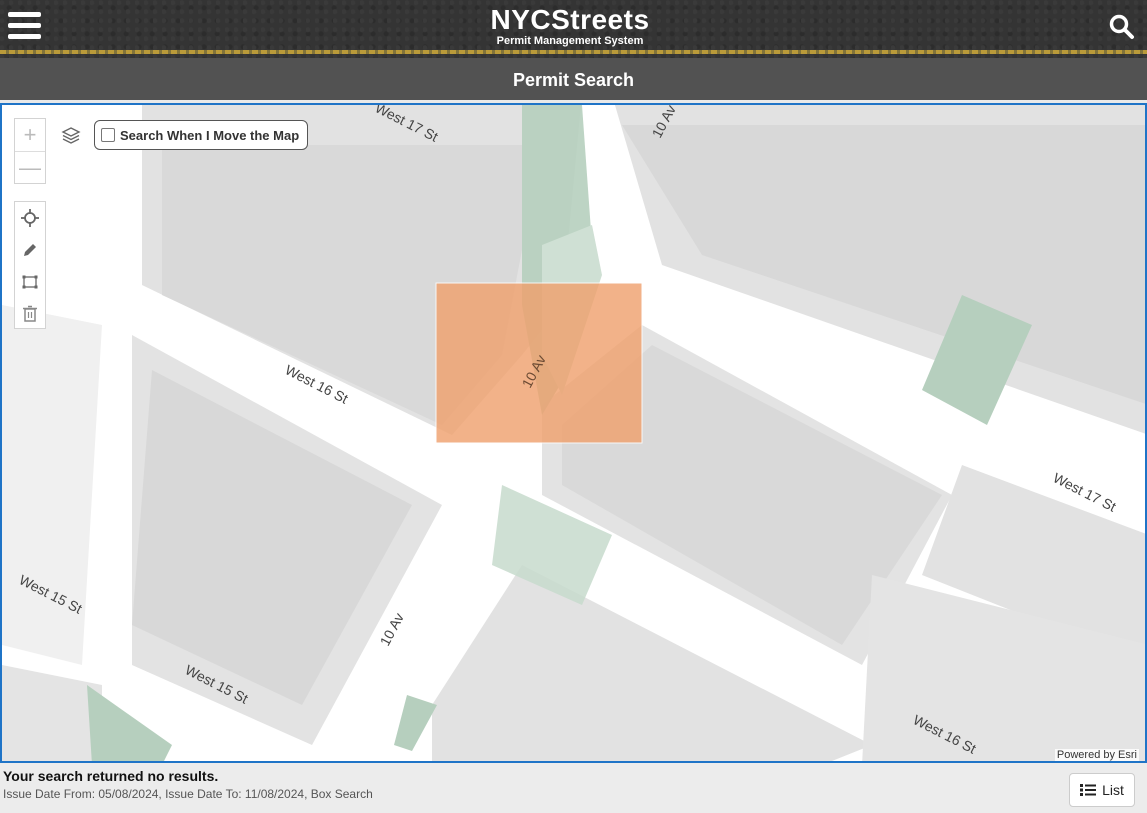 Image resolution: width=1147 pixels, height=813 pixels. Describe the element at coordinates (570, 19) in the screenshot. I see `logo-title: NYCStreets` at that location.